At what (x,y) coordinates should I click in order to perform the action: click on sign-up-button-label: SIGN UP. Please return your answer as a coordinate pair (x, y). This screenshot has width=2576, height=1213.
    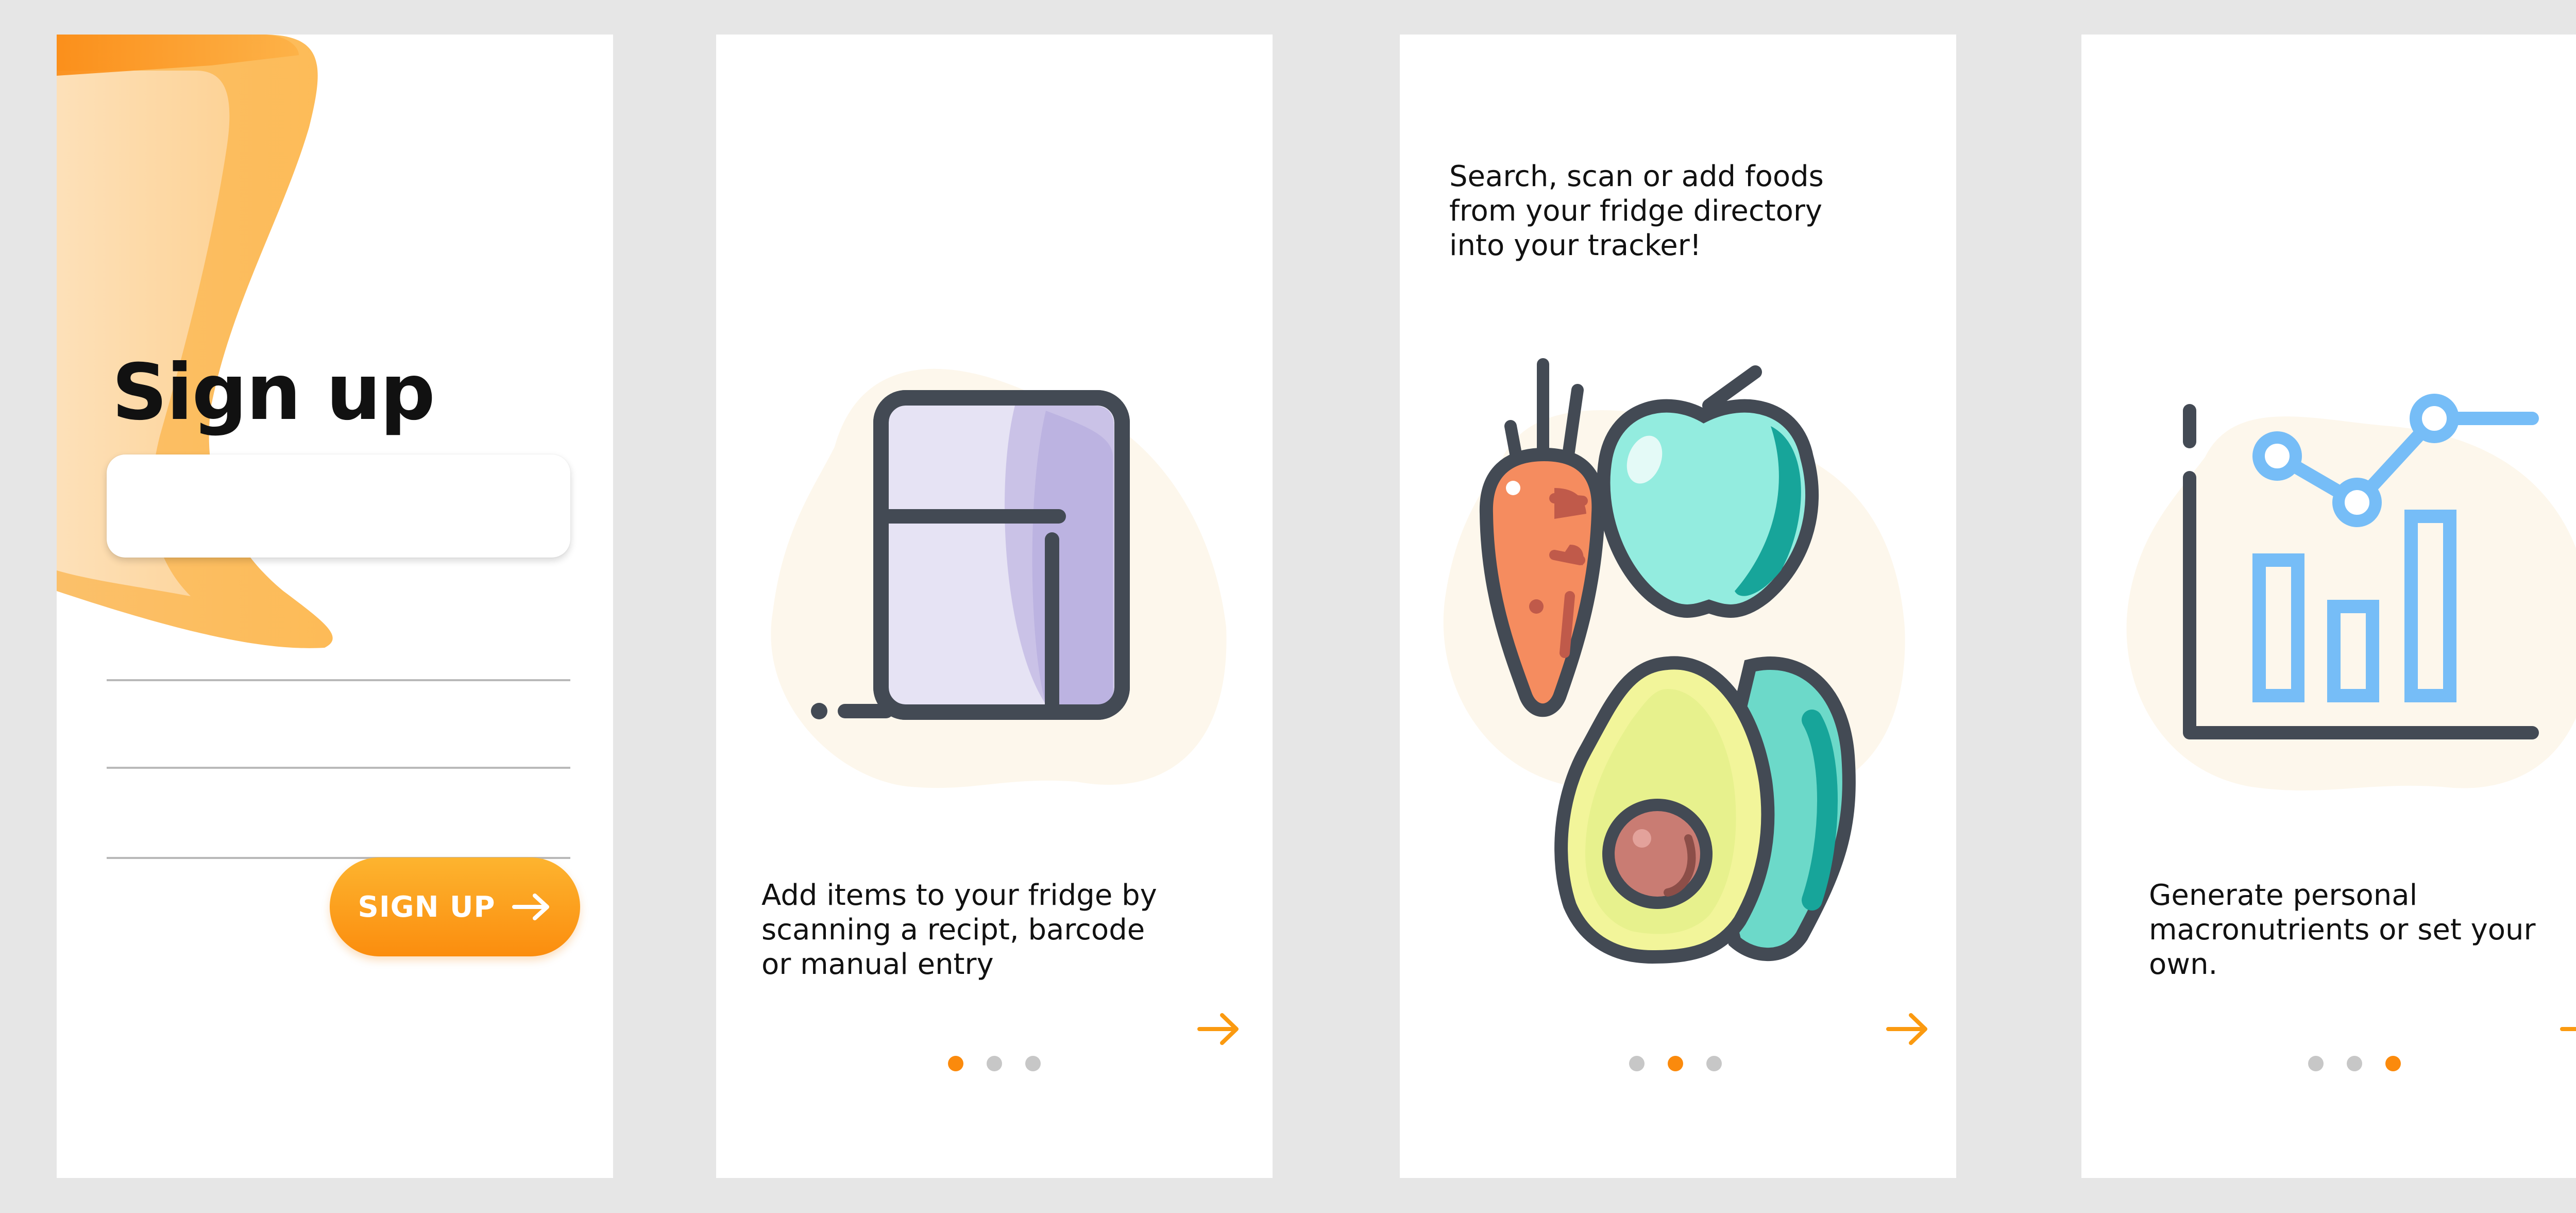
    Looking at the image, I should click on (427, 907).